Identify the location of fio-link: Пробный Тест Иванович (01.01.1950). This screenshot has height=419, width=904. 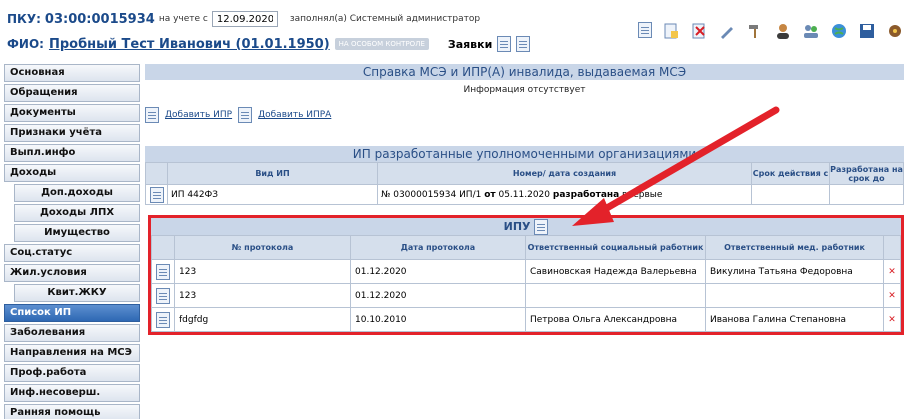
(189, 44).